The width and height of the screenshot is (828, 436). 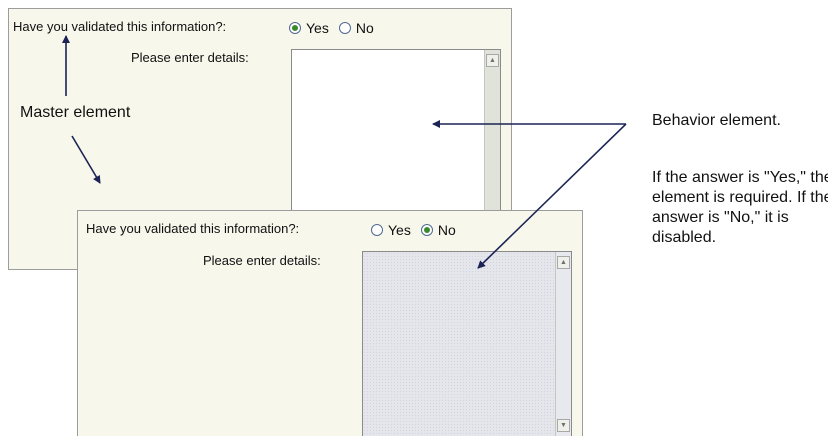 I want to click on arrow-to-disabled-field, so click(x=552, y=196).